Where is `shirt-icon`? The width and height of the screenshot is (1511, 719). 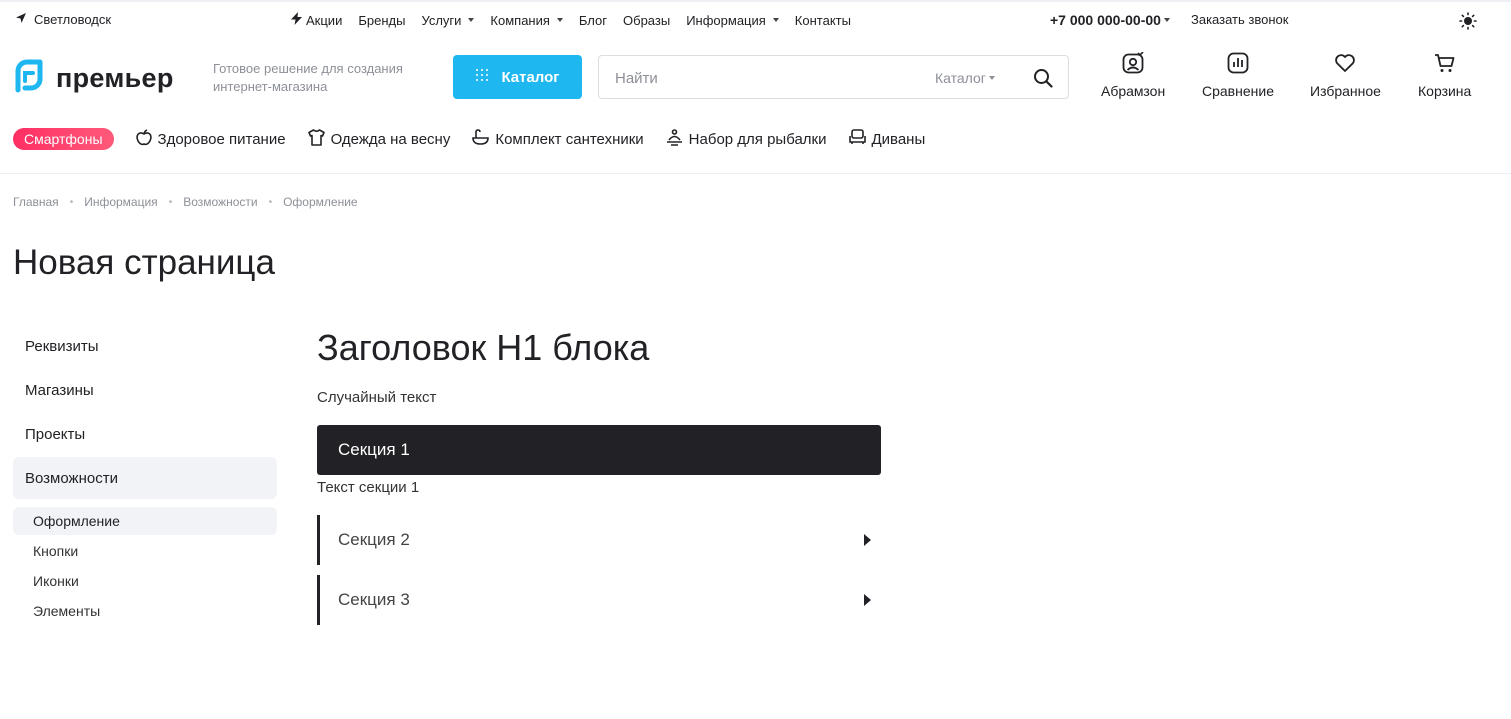 shirt-icon is located at coordinates (316, 139).